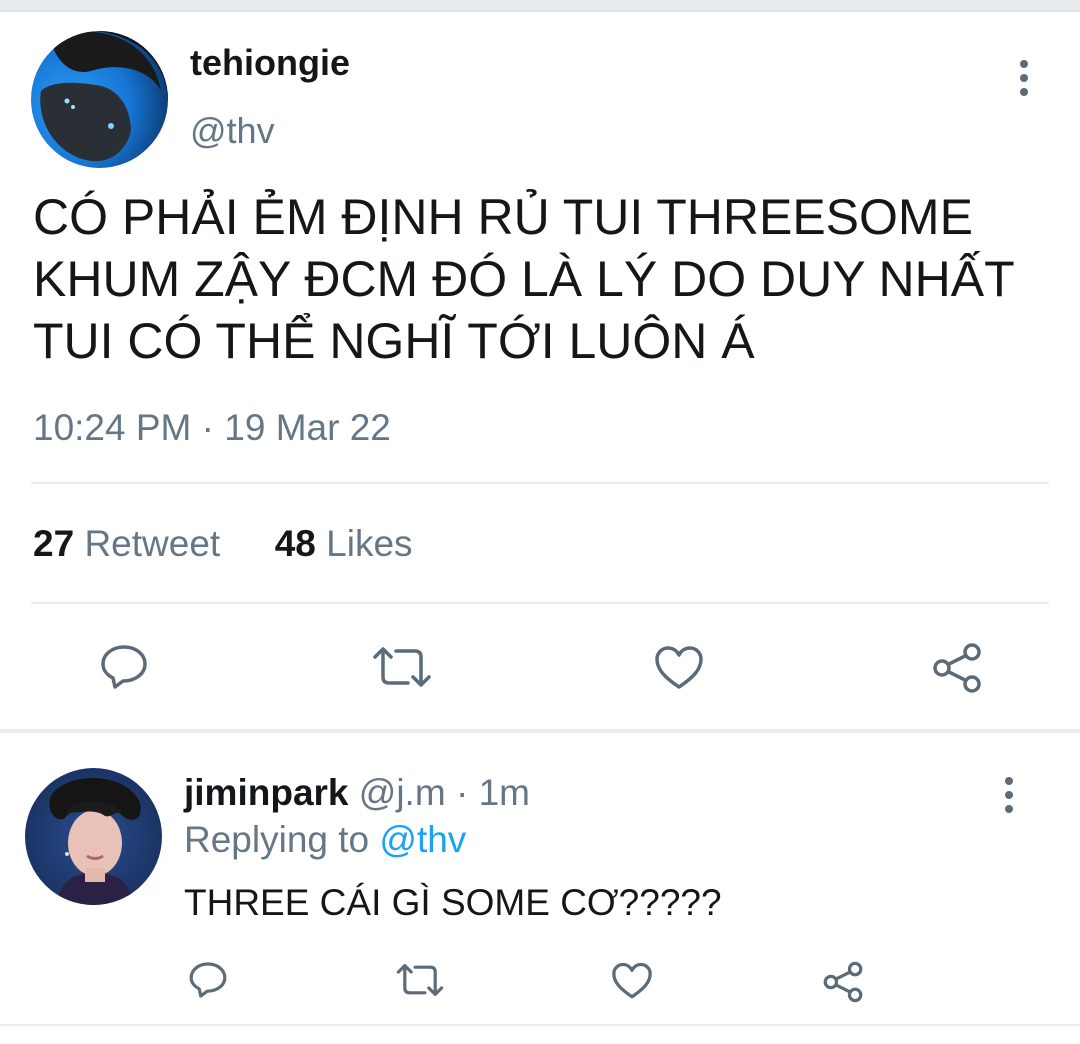  I want to click on replying-label: Replying to, so click(277, 839).